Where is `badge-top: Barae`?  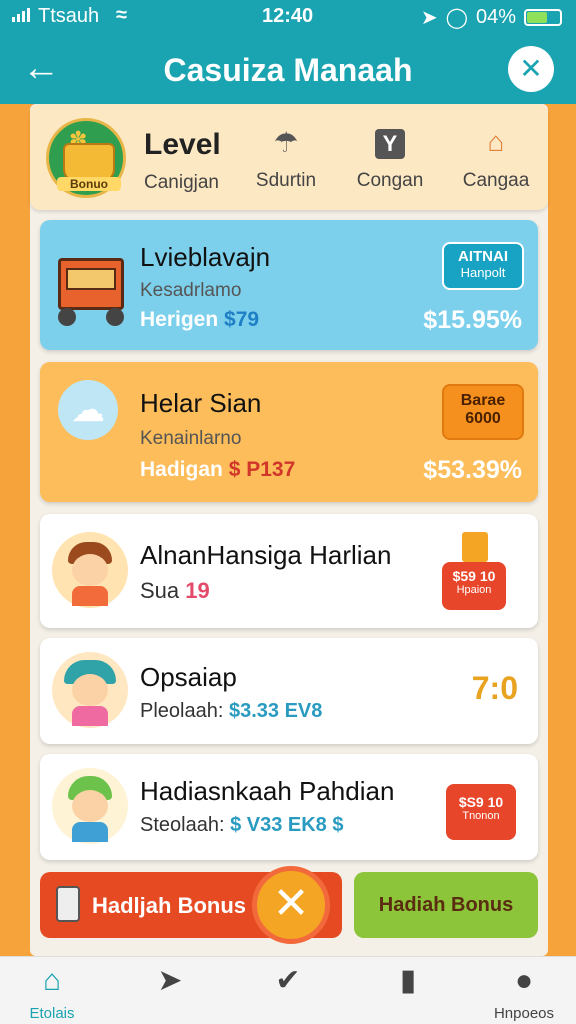 badge-top: Barae is located at coordinates (483, 400).